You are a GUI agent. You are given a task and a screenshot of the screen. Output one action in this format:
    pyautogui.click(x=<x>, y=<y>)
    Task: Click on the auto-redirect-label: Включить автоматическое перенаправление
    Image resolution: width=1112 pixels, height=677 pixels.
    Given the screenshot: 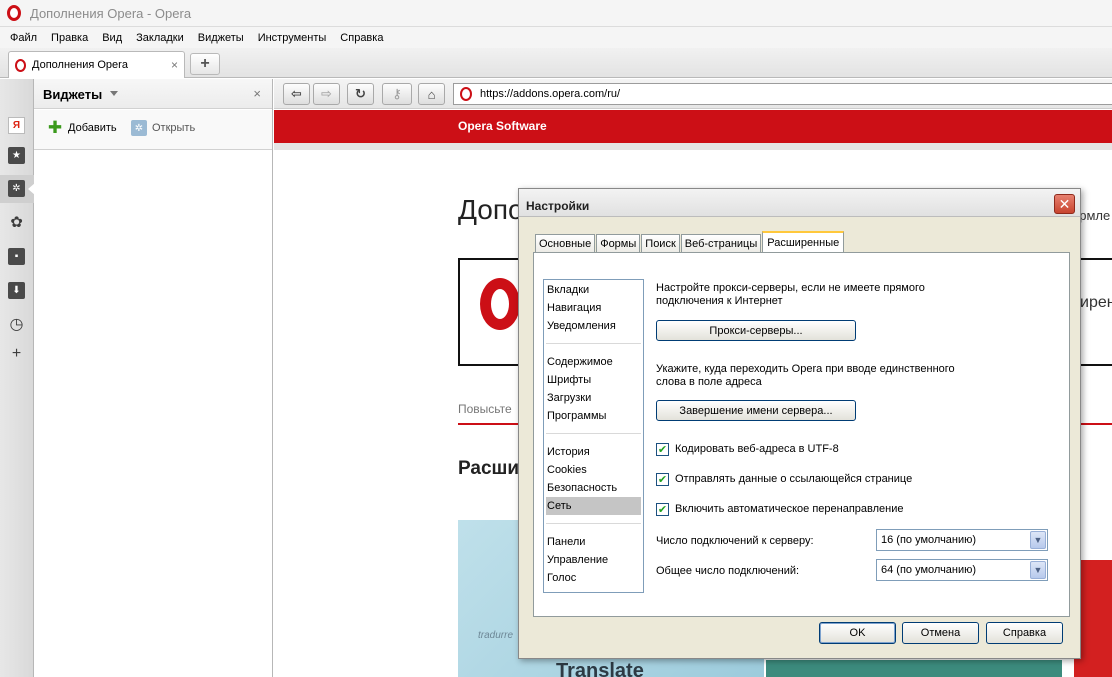 What is the action you would take?
    pyautogui.click(x=789, y=509)
    